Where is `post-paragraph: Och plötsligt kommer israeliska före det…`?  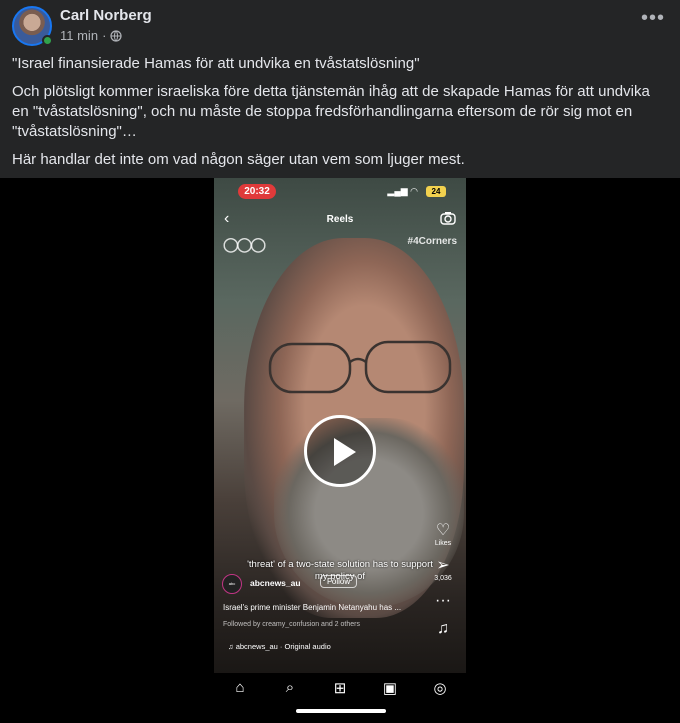 post-paragraph: Och plötsligt kommer israeliska före det… is located at coordinates (331, 111).